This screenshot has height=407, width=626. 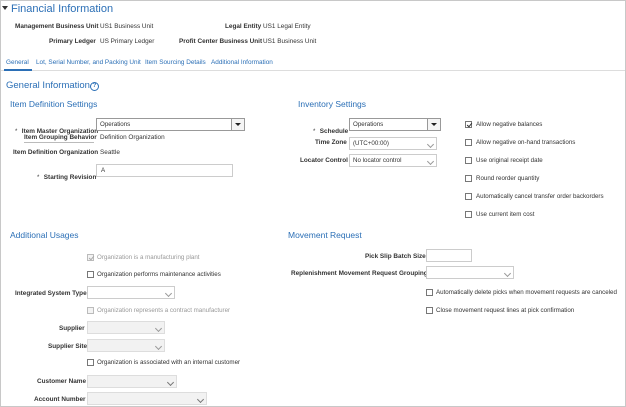 I want to click on legal-entity-value: US1 Legal Entity, so click(x=287, y=26).